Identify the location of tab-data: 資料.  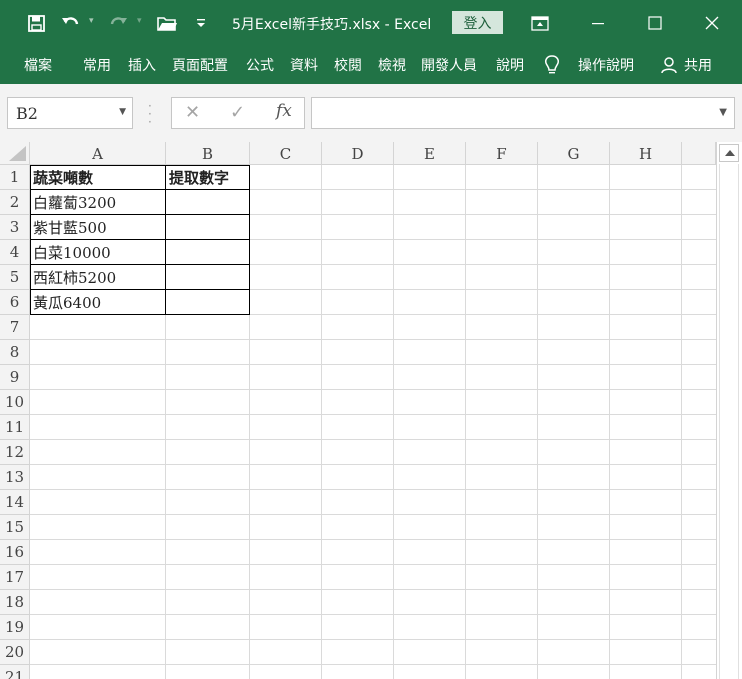
(304, 65).